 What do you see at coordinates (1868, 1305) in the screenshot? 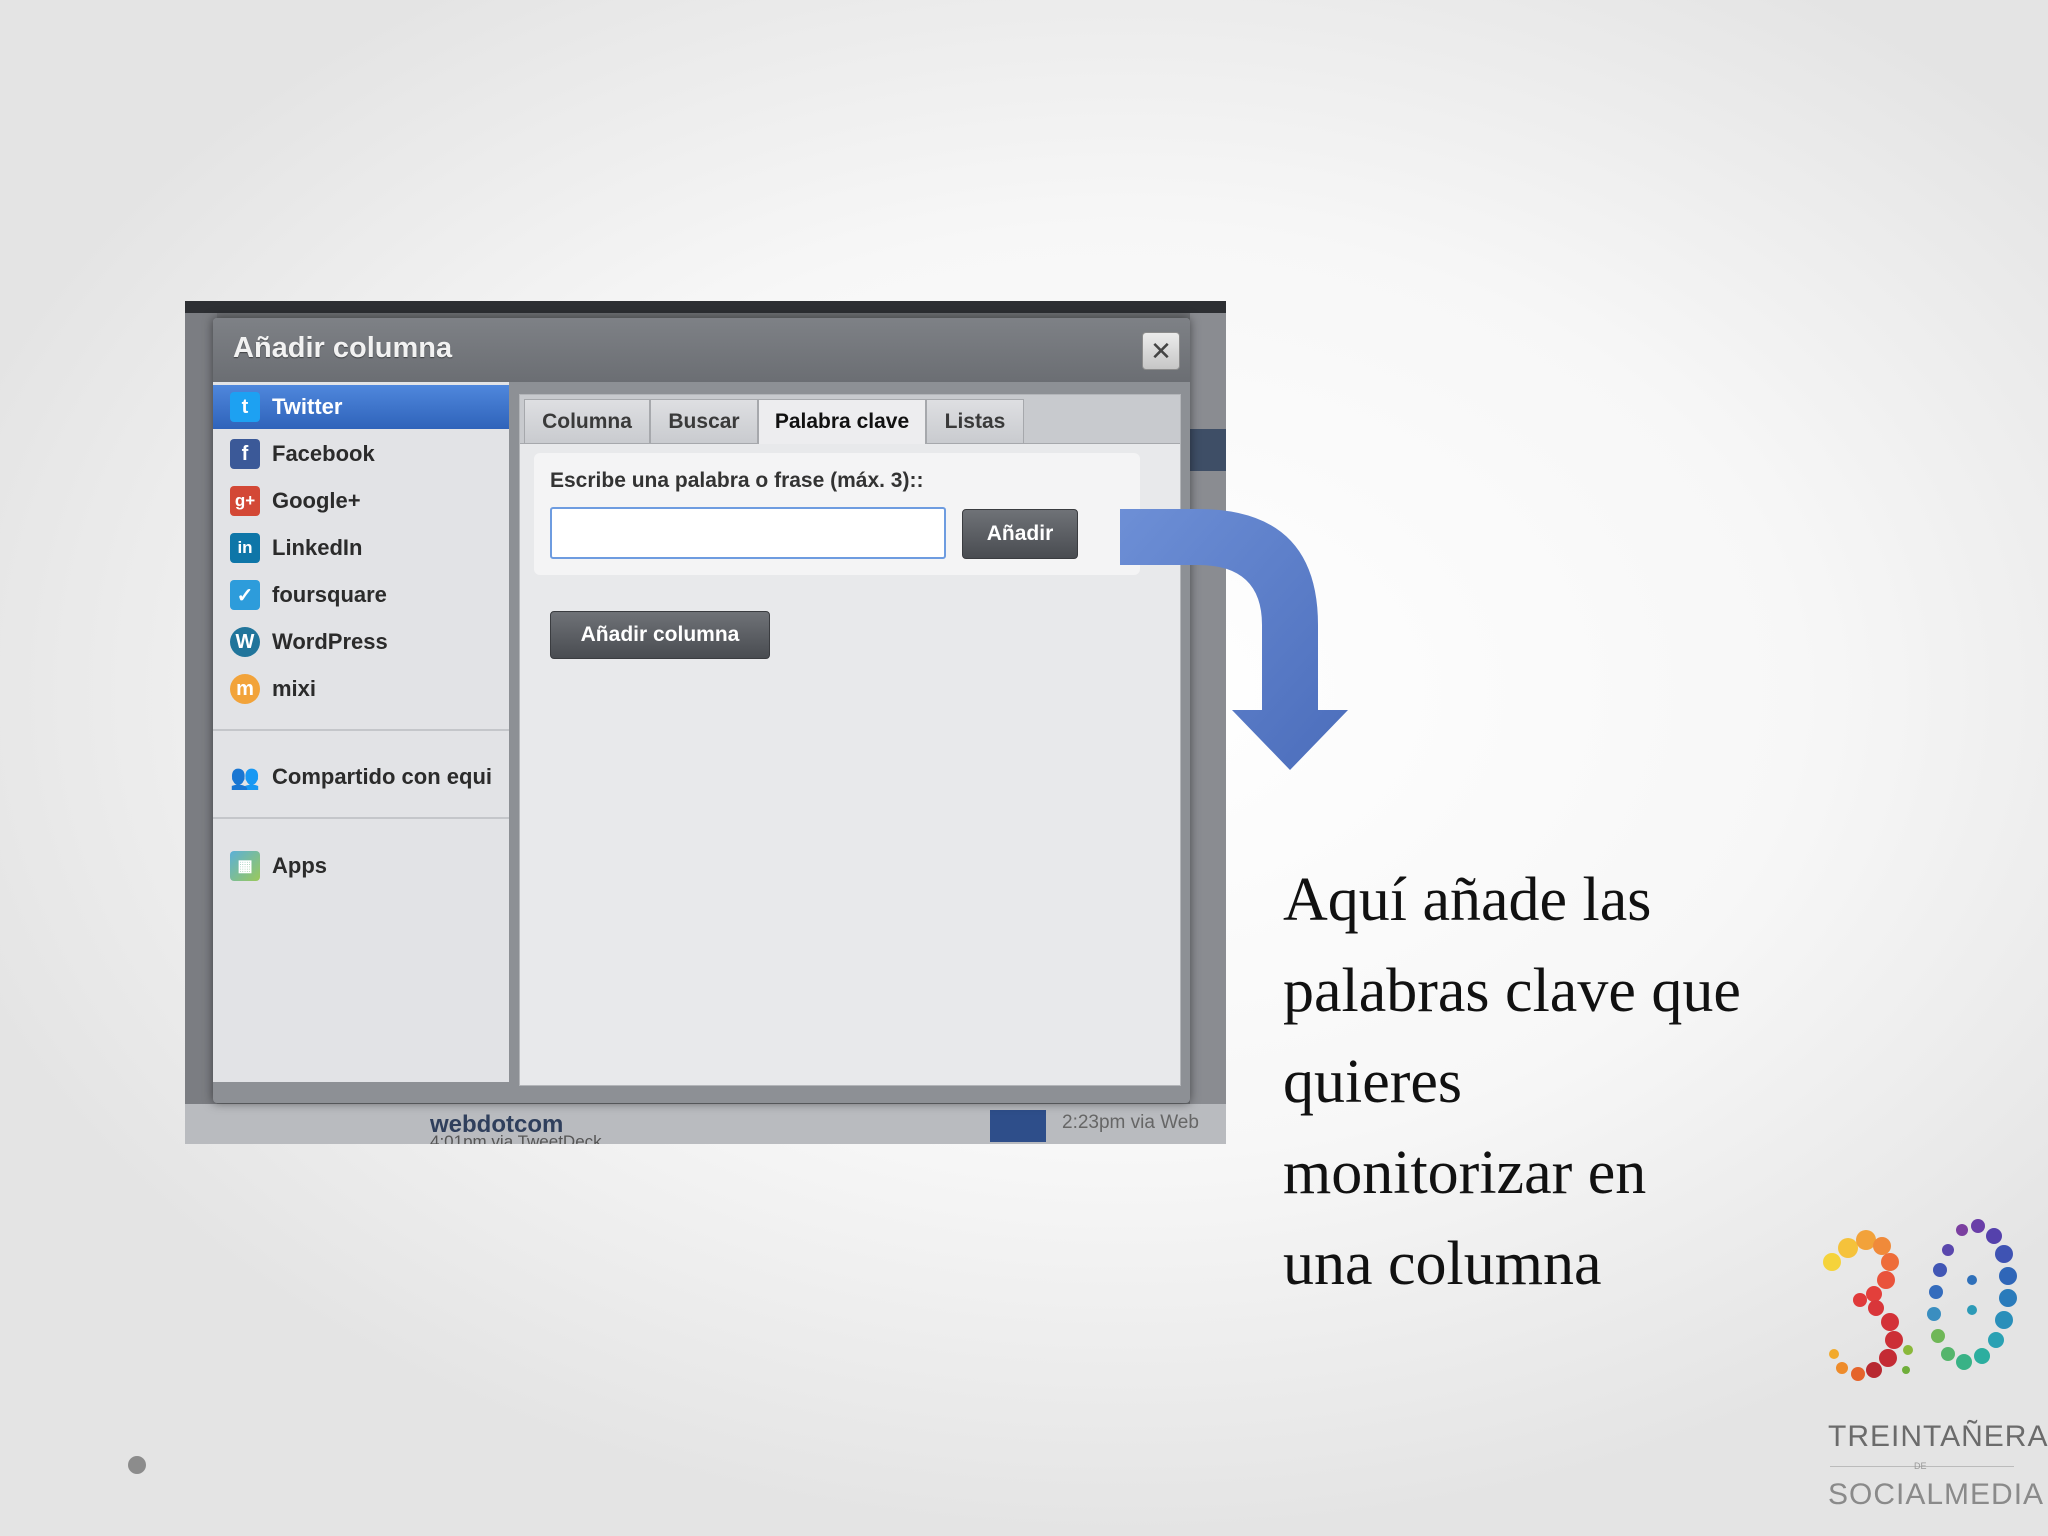
I see `logo-three` at bounding box center [1868, 1305].